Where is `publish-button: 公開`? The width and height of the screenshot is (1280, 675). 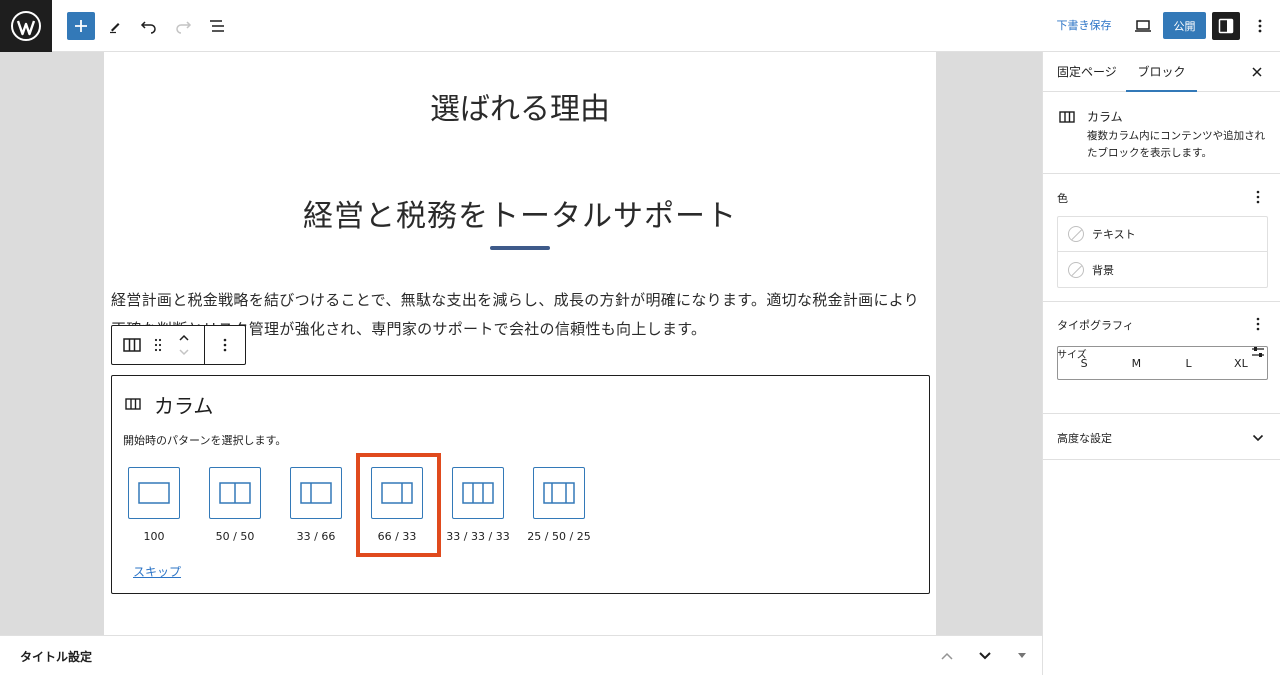 publish-button: 公開 is located at coordinates (1184, 25).